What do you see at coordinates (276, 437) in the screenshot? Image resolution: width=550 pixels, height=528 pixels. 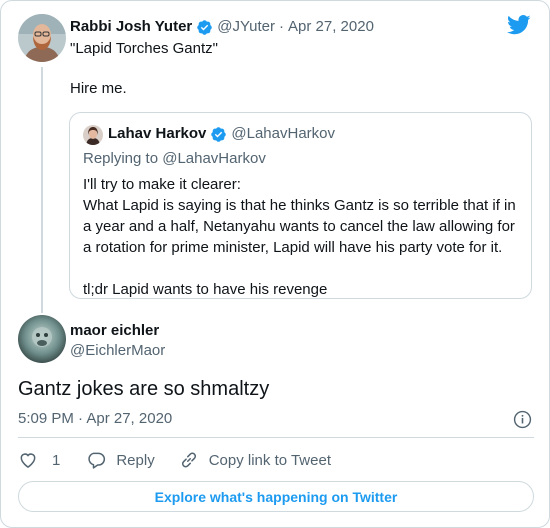 I see `divider` at bounding box center [276, 437].